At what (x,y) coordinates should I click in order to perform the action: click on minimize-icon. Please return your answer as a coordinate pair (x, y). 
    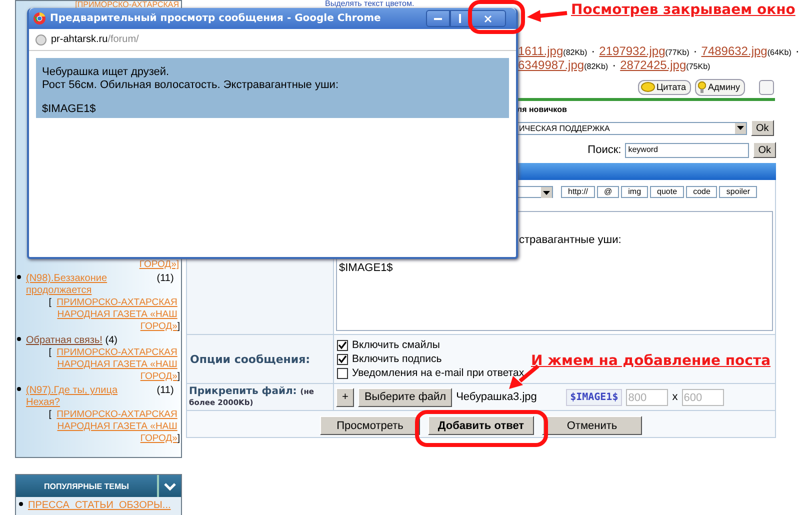
    Looking at the image, I should click on (438, 19).